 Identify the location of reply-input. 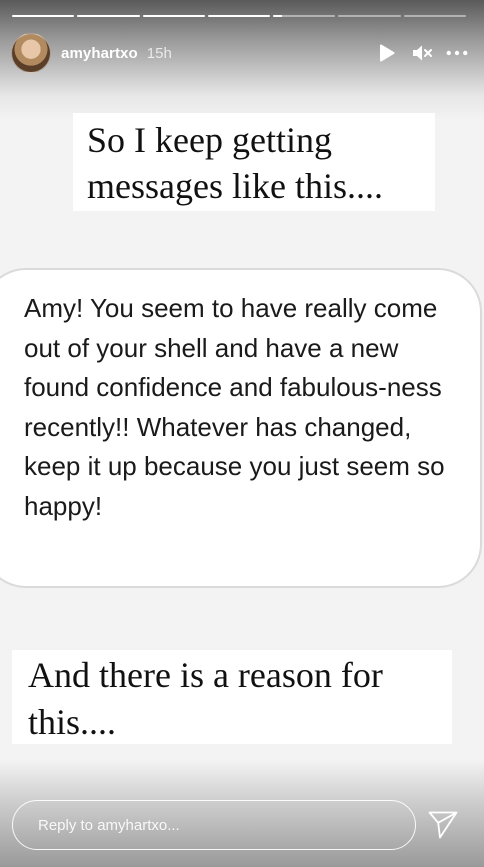
(225, 825).